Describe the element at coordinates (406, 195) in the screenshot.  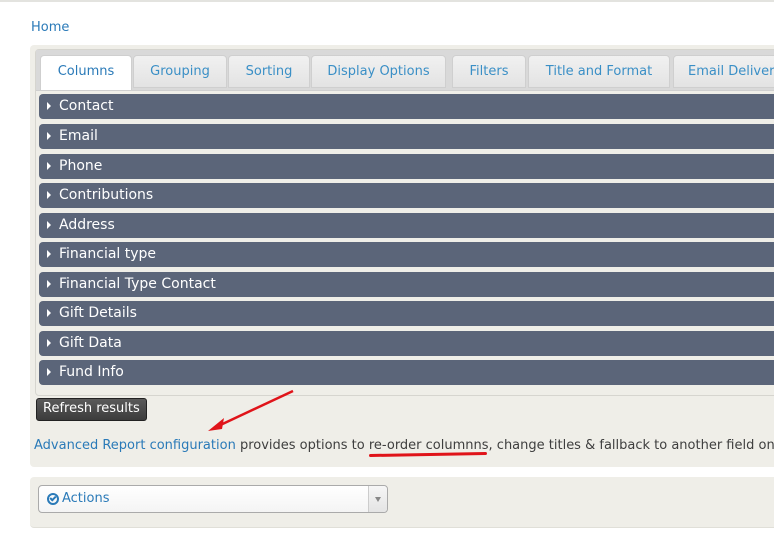
I see `section-contributions: Contributions` at that location.